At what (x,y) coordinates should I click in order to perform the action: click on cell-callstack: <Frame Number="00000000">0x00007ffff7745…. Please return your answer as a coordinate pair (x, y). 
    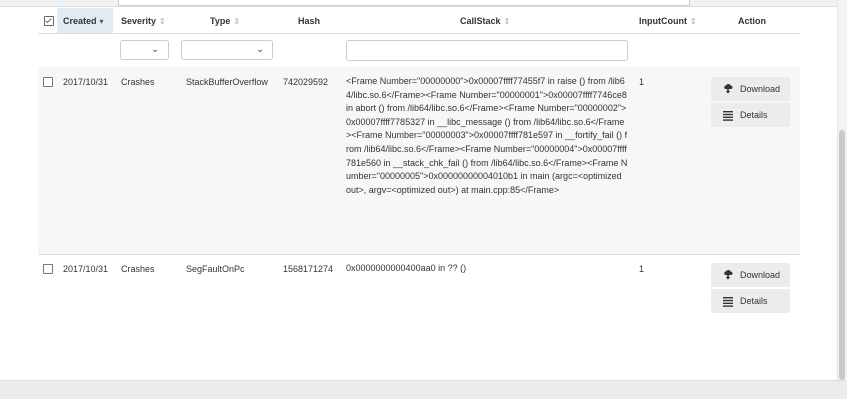
    Looking at the image, I should click on (487, 135).